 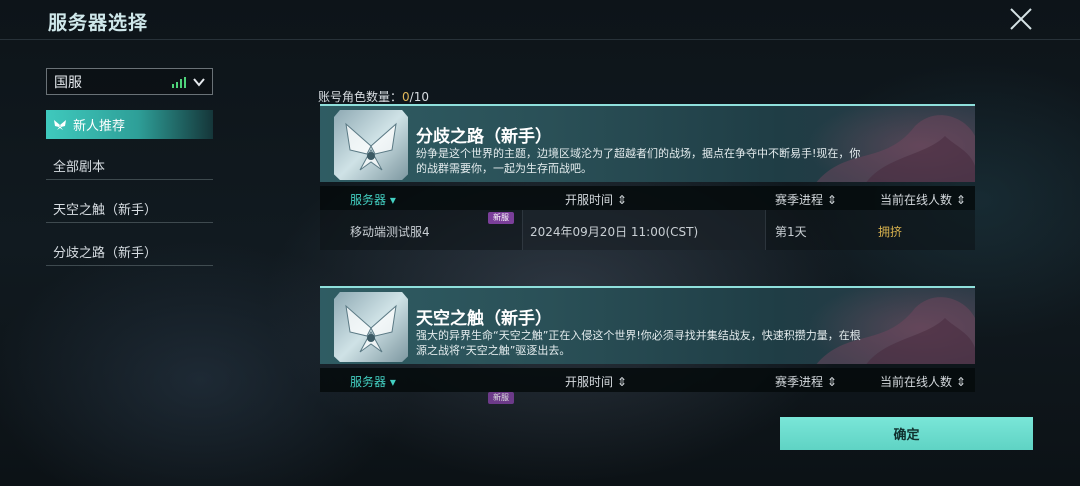 I want to click on role-count-current: 0, so click(x=406, y=97).